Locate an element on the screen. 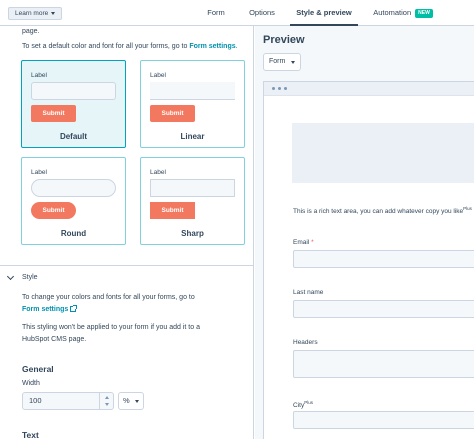 The width and height of the screenshot is (474, 439). theme-card-linear: Label Submit Linear is located at coordinates (192, 104).